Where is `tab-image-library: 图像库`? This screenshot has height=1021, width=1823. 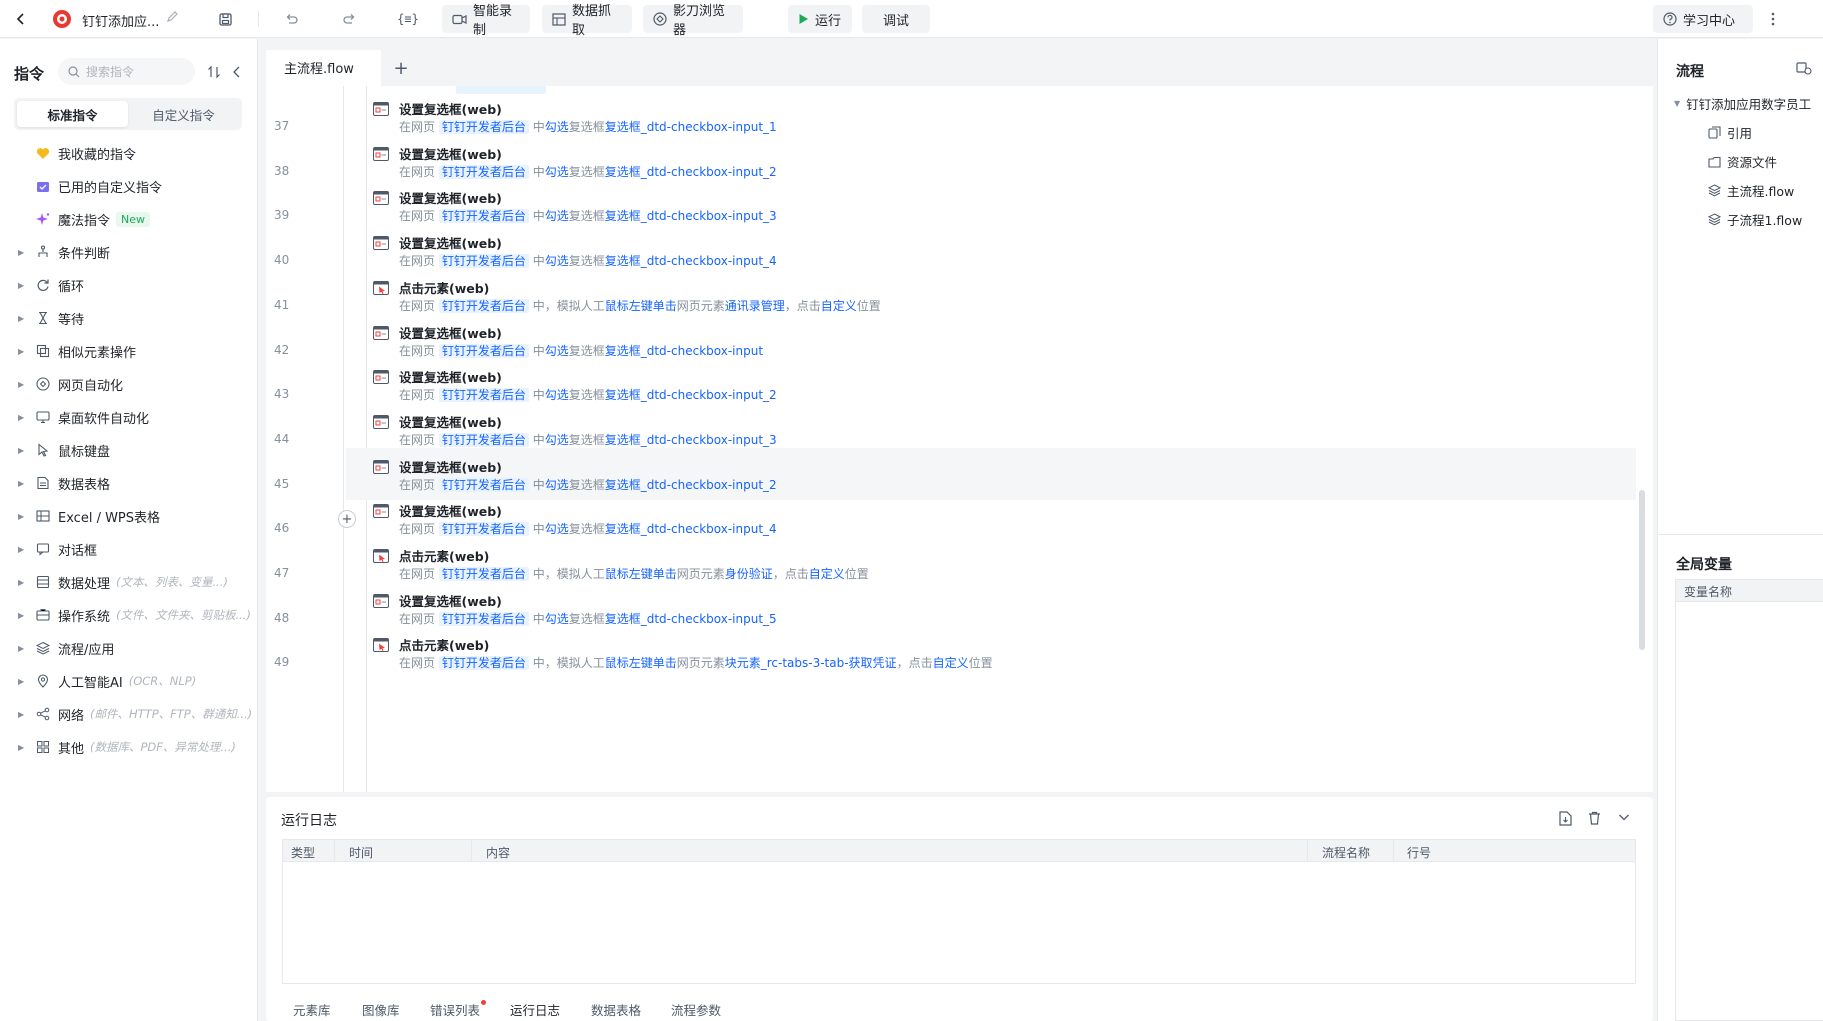 tab-image-library: 图像库 is located at coordinates (381, 1009).